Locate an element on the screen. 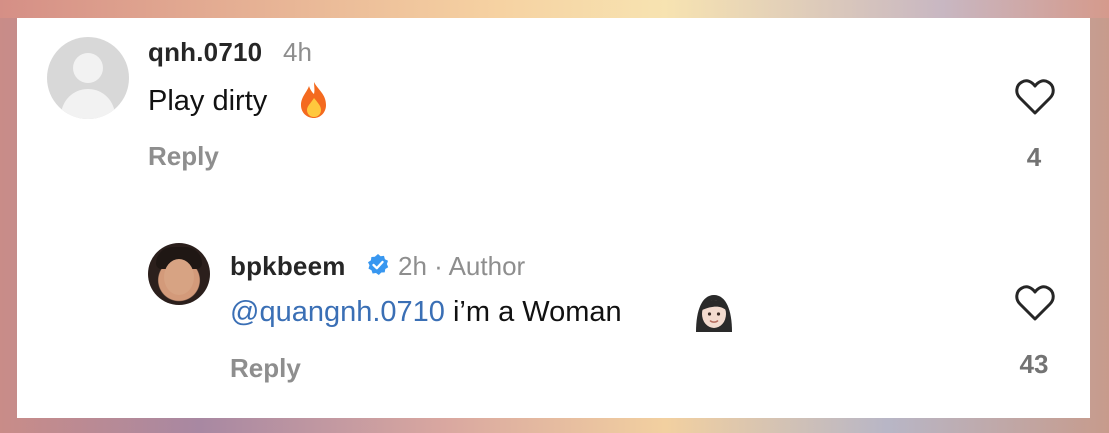 The height and width of the screenshot is (433, 1109). reply-button-2: Reply is located at coordinates (265, 368).